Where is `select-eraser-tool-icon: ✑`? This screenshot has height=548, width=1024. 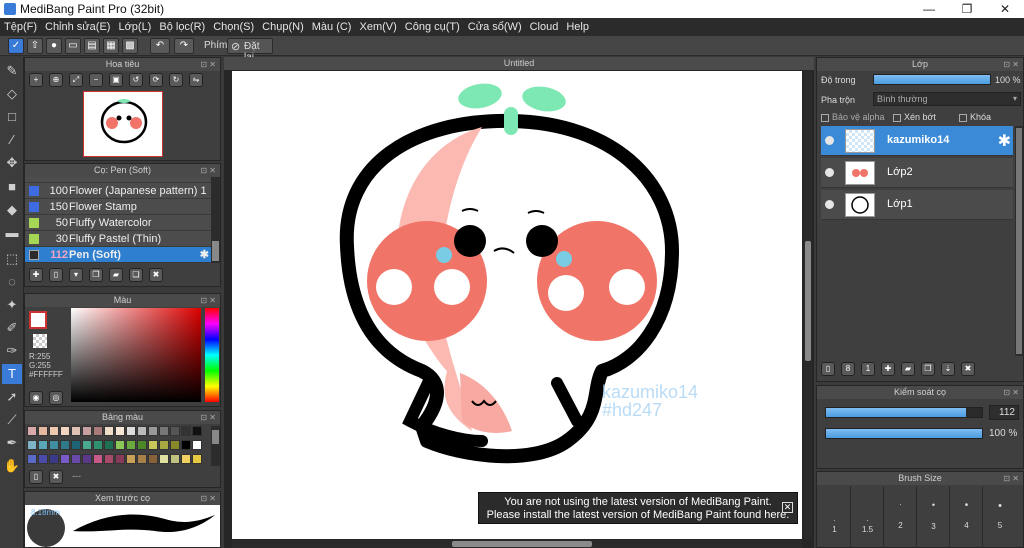
select-eraser-tool-icon: ✑ is located at coordinates (12, 351).